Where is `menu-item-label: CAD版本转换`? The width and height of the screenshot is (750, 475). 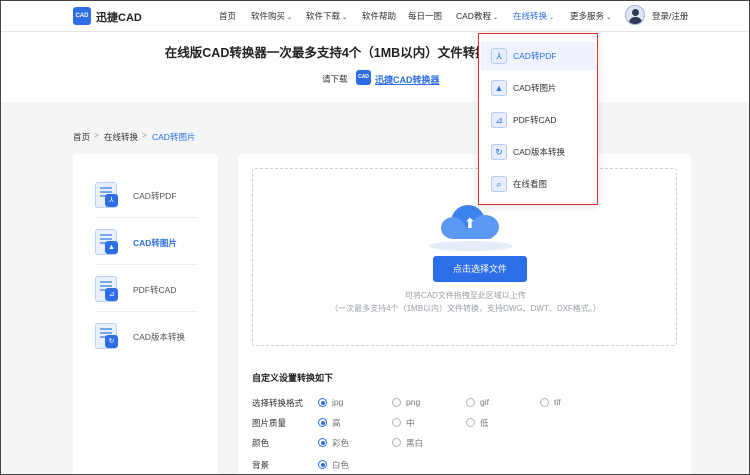 menu-item-label: CAD版本转换 is located at coordinates (539, 152).